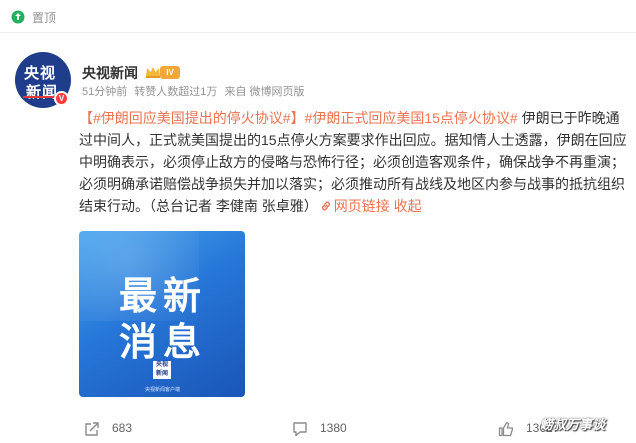 Image resolution: width=636 pixels, height=443 pixels. I want to click on web-link: 网页链接, so click(354, 206).